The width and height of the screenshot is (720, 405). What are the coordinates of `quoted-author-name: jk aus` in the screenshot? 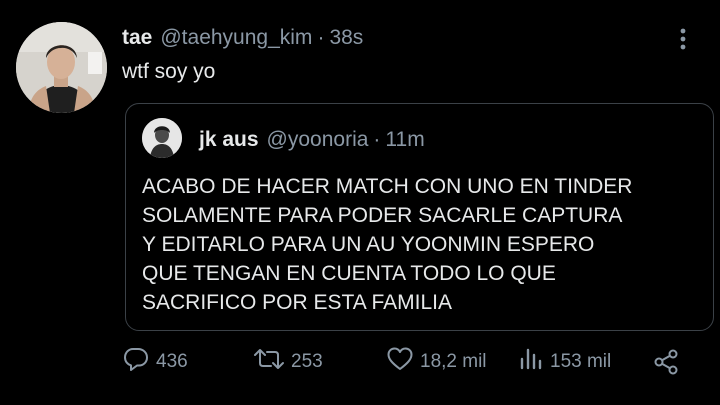 It's located at (229, 140).